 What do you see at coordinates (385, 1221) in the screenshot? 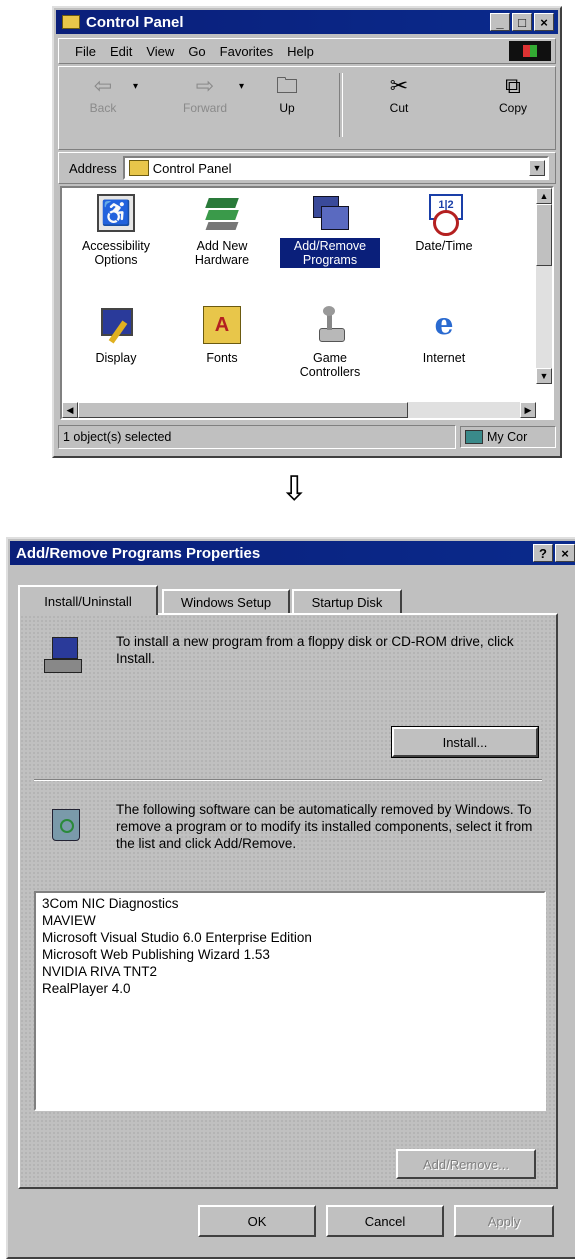
I see `cancel-button: Cancel` at bounding box center [385, 1221].